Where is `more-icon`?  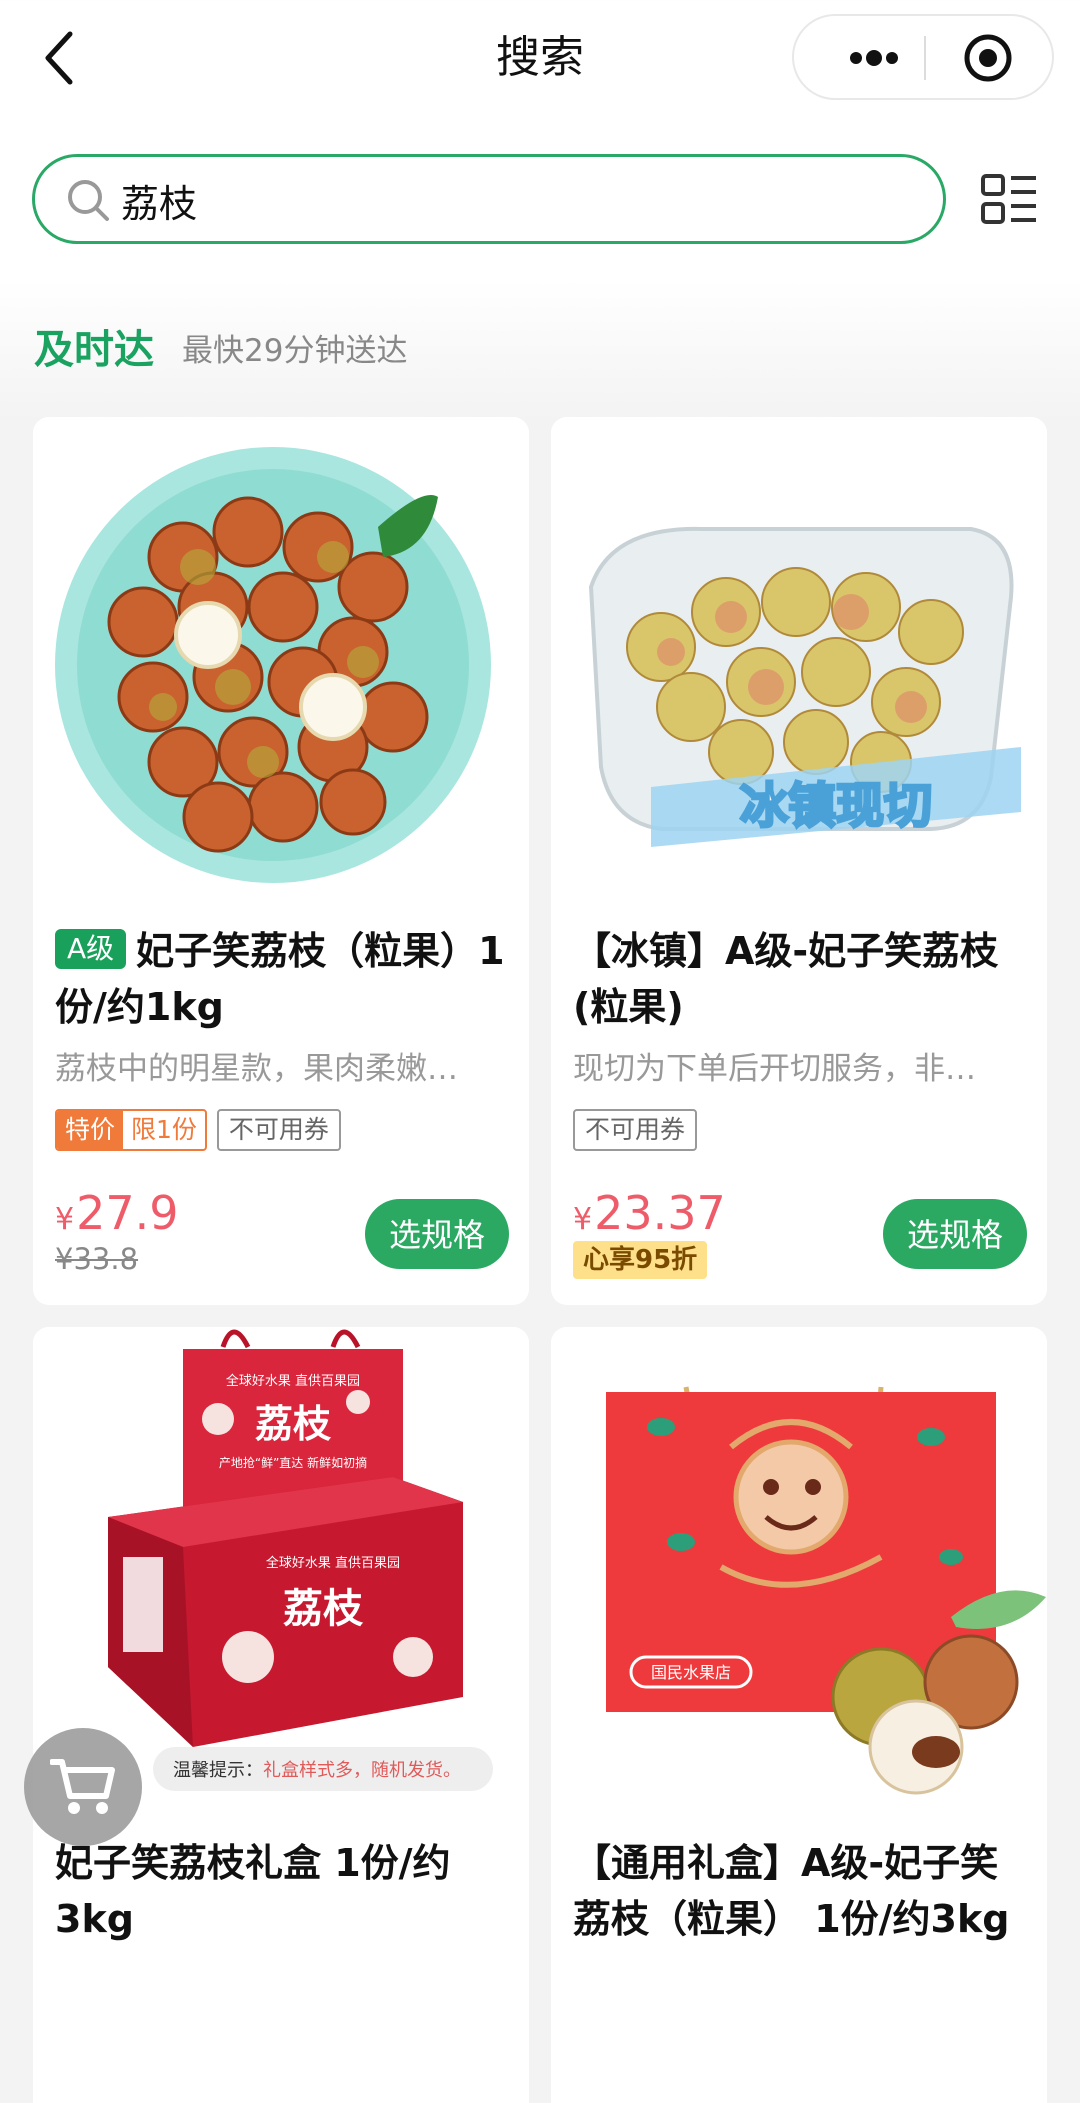
more-icon is located at coordinates (874, 58).